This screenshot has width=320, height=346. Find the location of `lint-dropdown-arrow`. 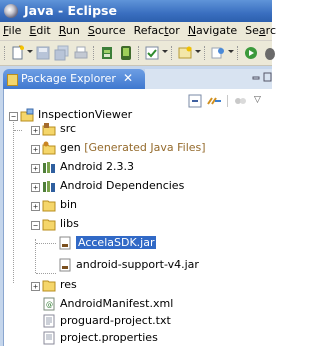

lint-dropdown-arrow is located at coordinates (165, 51).